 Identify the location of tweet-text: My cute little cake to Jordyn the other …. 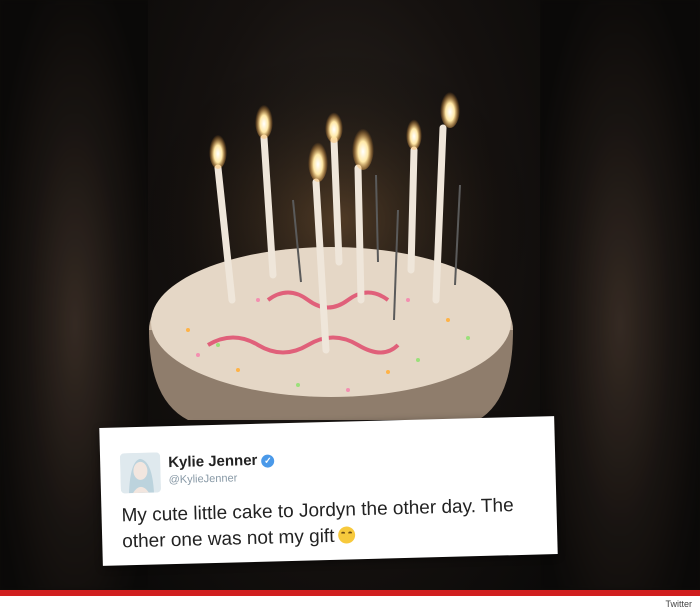
(331, 523).